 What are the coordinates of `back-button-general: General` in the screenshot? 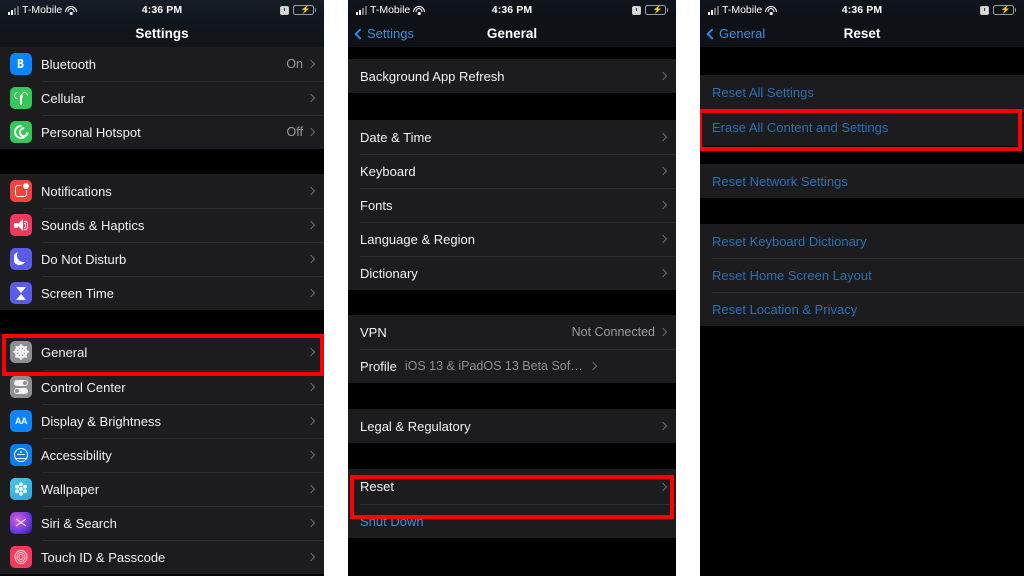 It's located at (736, 33).